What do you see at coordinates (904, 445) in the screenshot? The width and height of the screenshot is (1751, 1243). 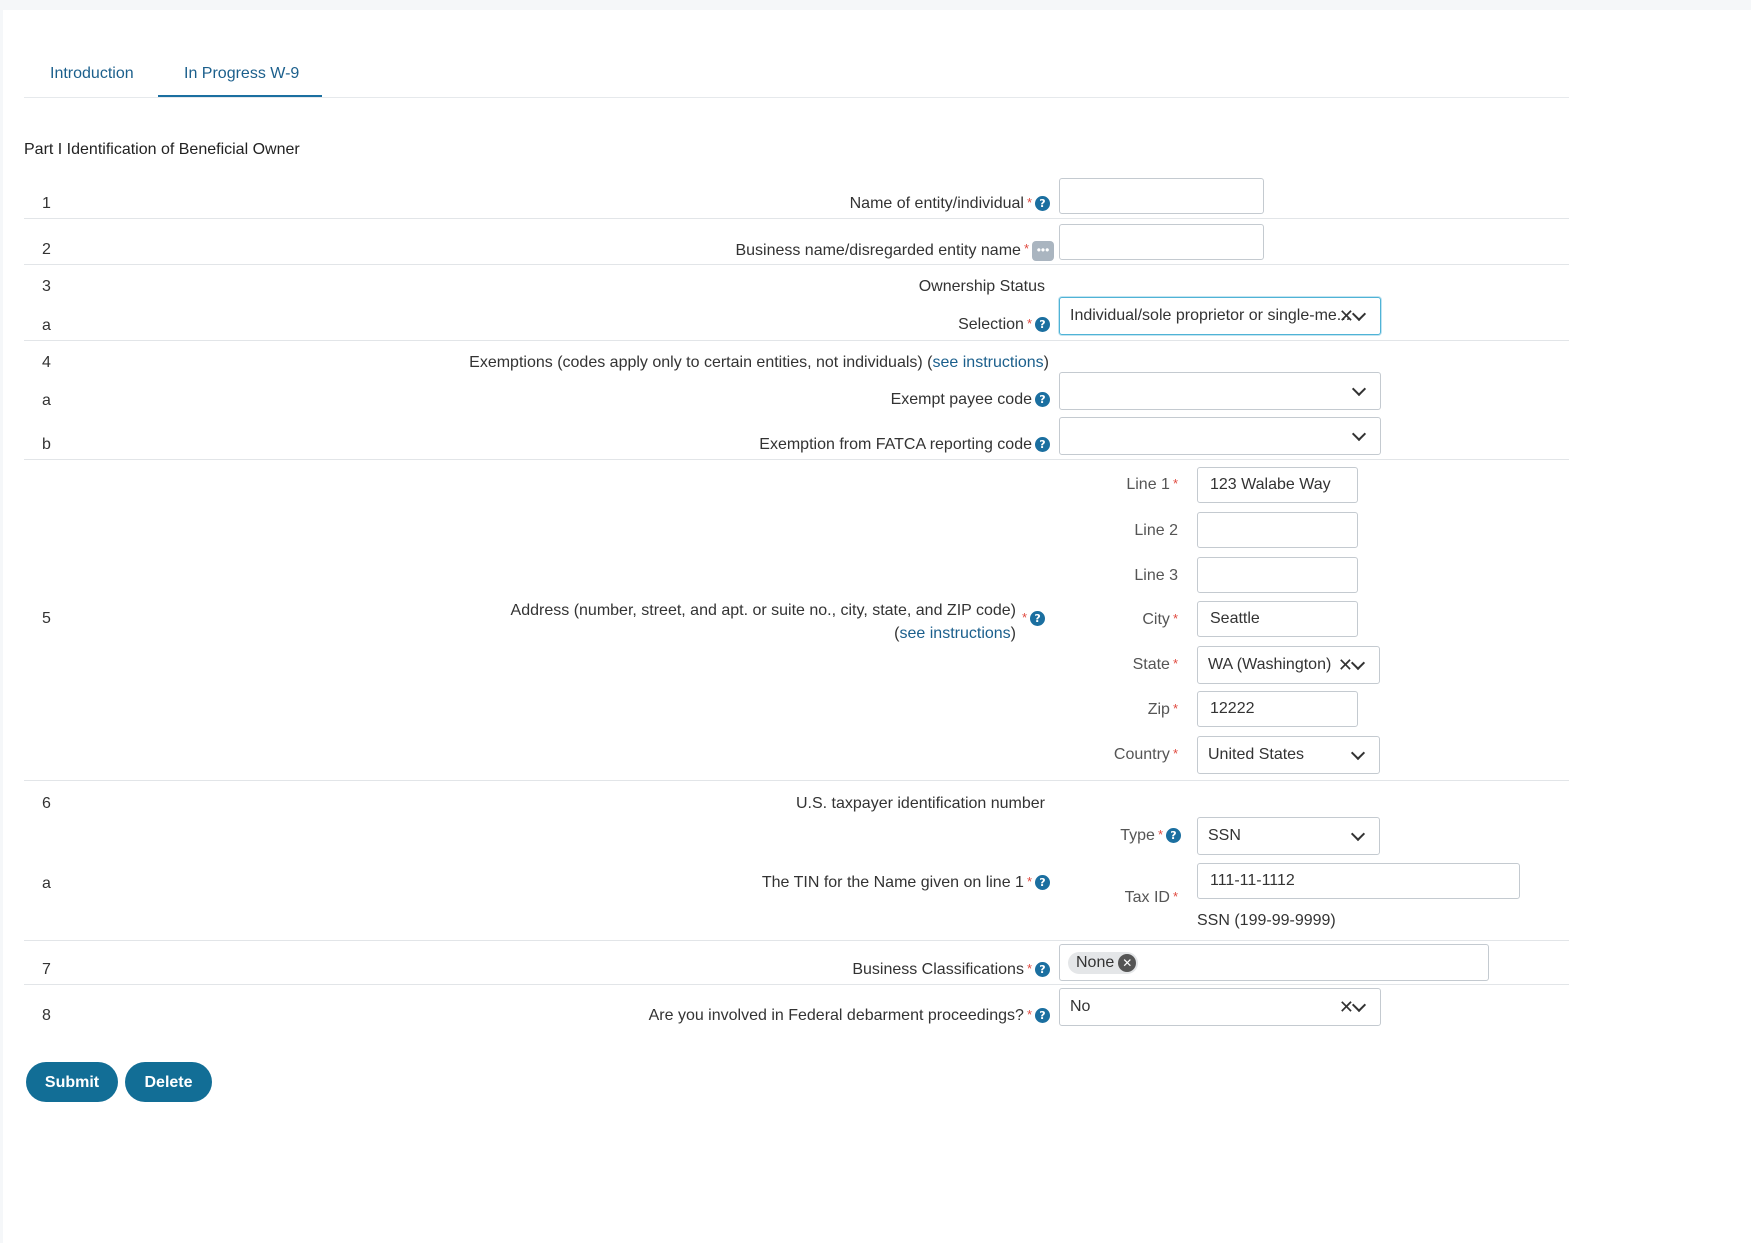 I see `fatca-label: Exemption from FATCA reporting code?` at bounding box center [904, 445].